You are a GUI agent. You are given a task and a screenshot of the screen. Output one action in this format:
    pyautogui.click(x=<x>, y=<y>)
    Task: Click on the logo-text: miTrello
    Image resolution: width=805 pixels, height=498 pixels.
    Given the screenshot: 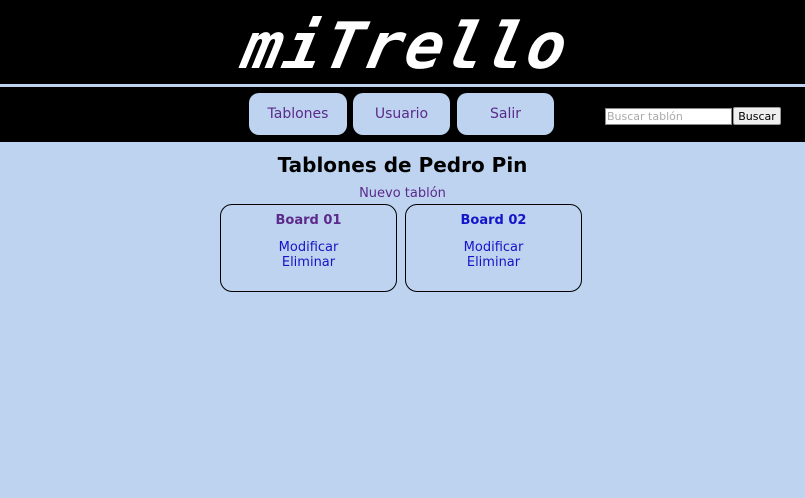 What is the action you would take?
    pyautogui.click(x=405, y=47)
    